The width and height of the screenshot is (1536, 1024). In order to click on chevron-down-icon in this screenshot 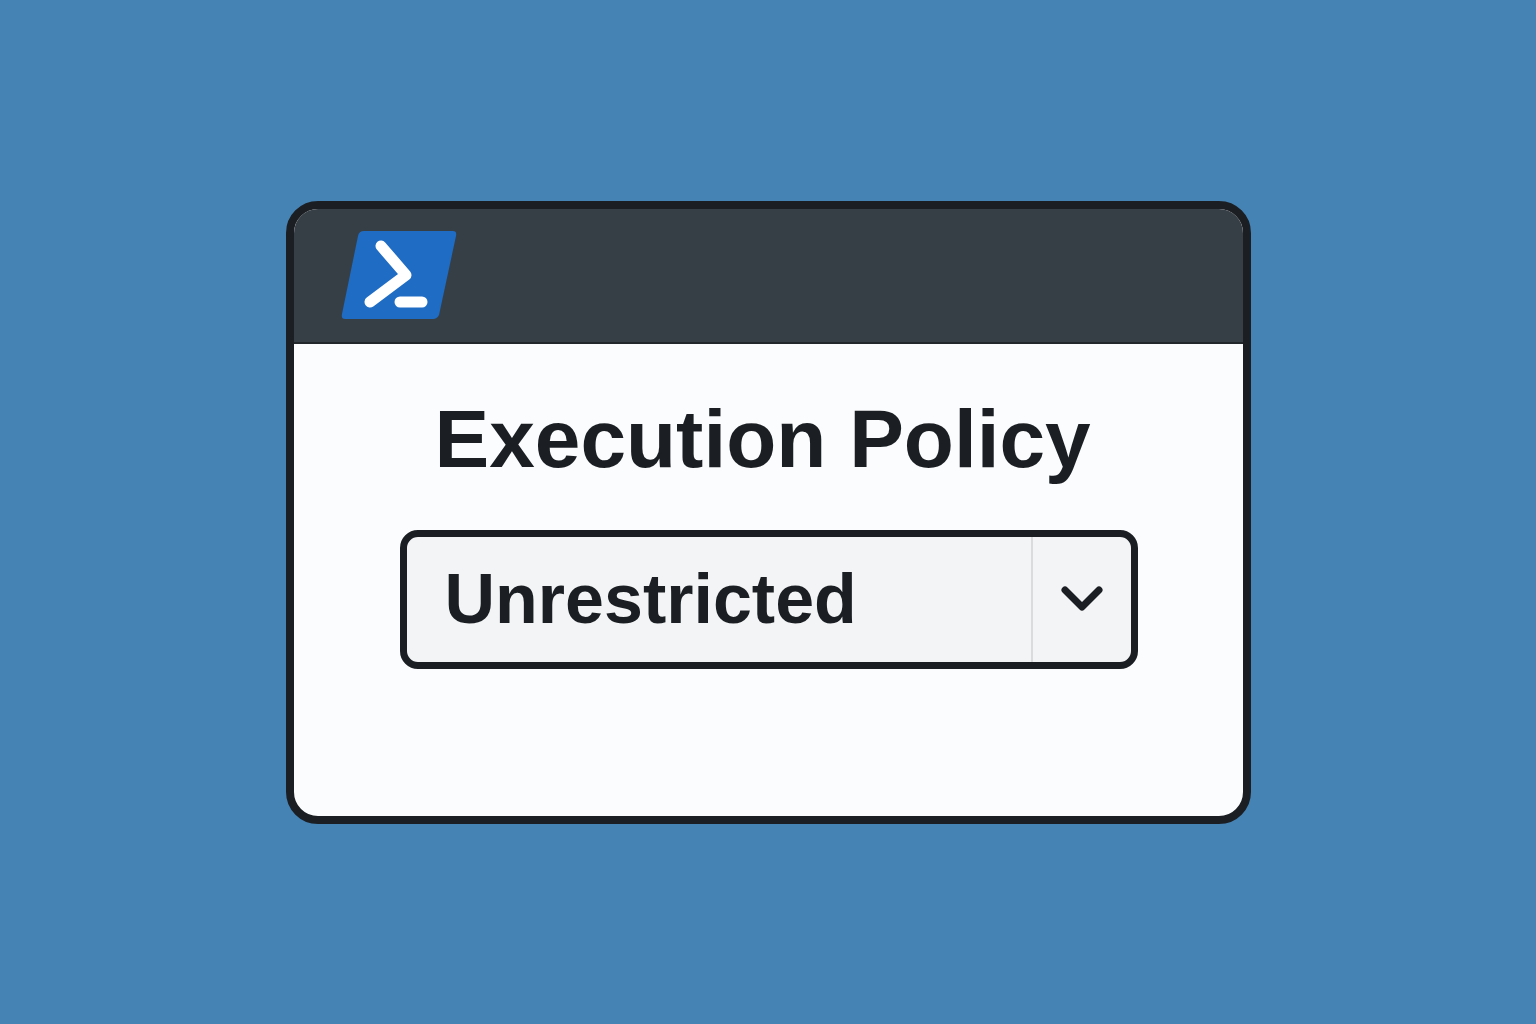, I will do `click(1081, 599)`.